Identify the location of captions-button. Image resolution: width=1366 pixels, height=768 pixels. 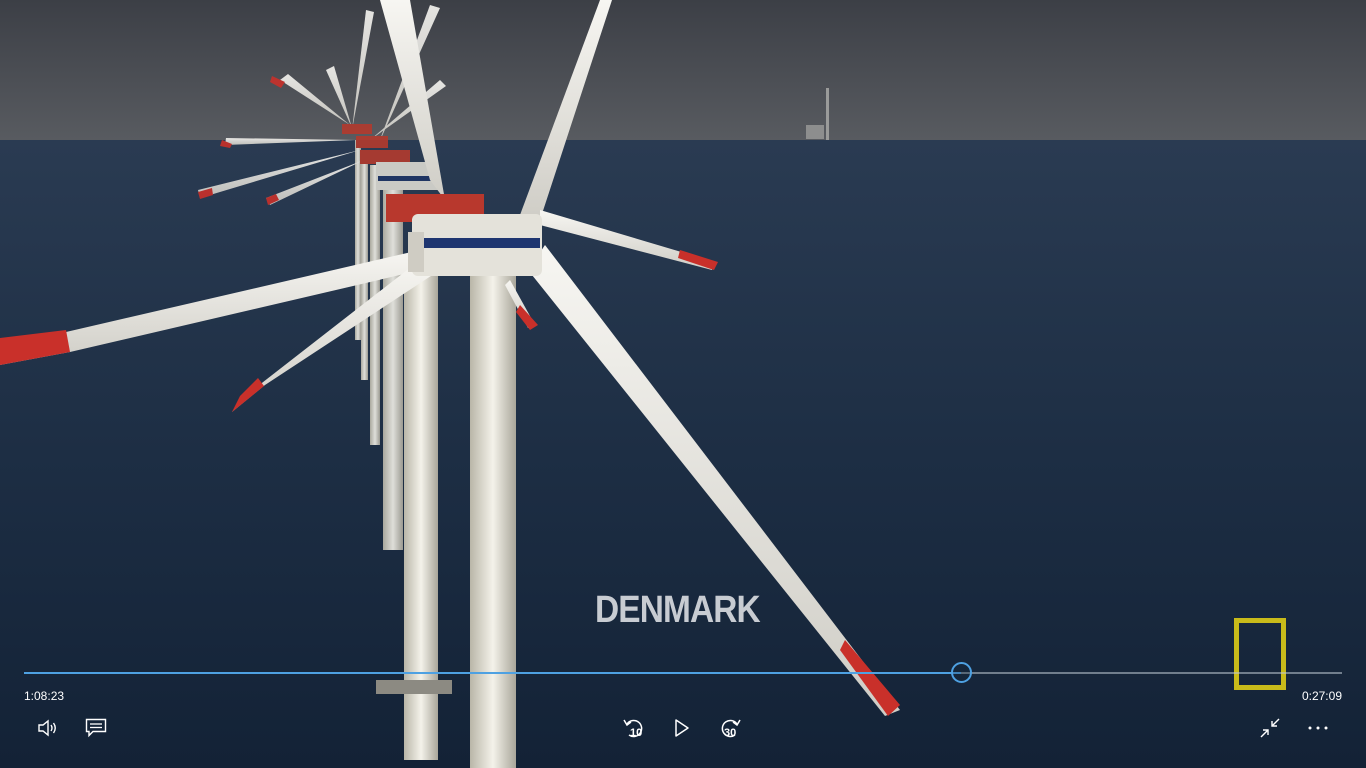
(96, 728).